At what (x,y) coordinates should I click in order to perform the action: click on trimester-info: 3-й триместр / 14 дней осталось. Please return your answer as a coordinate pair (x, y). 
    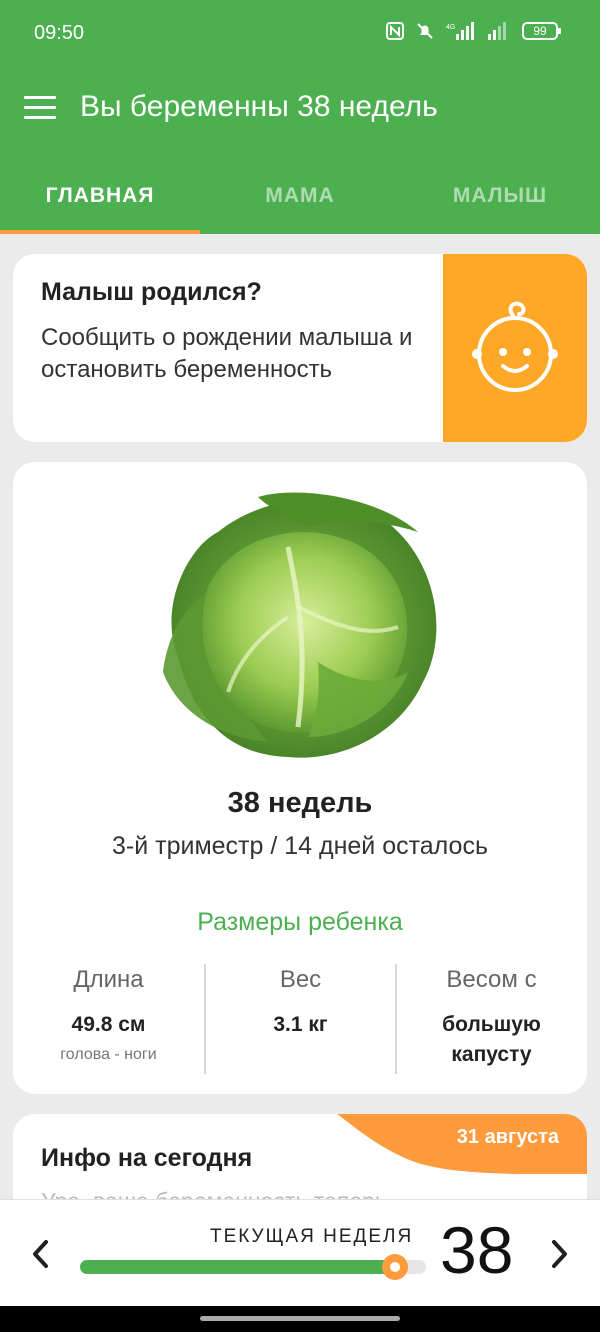
    Looking at the image, I should click on (300, 846).